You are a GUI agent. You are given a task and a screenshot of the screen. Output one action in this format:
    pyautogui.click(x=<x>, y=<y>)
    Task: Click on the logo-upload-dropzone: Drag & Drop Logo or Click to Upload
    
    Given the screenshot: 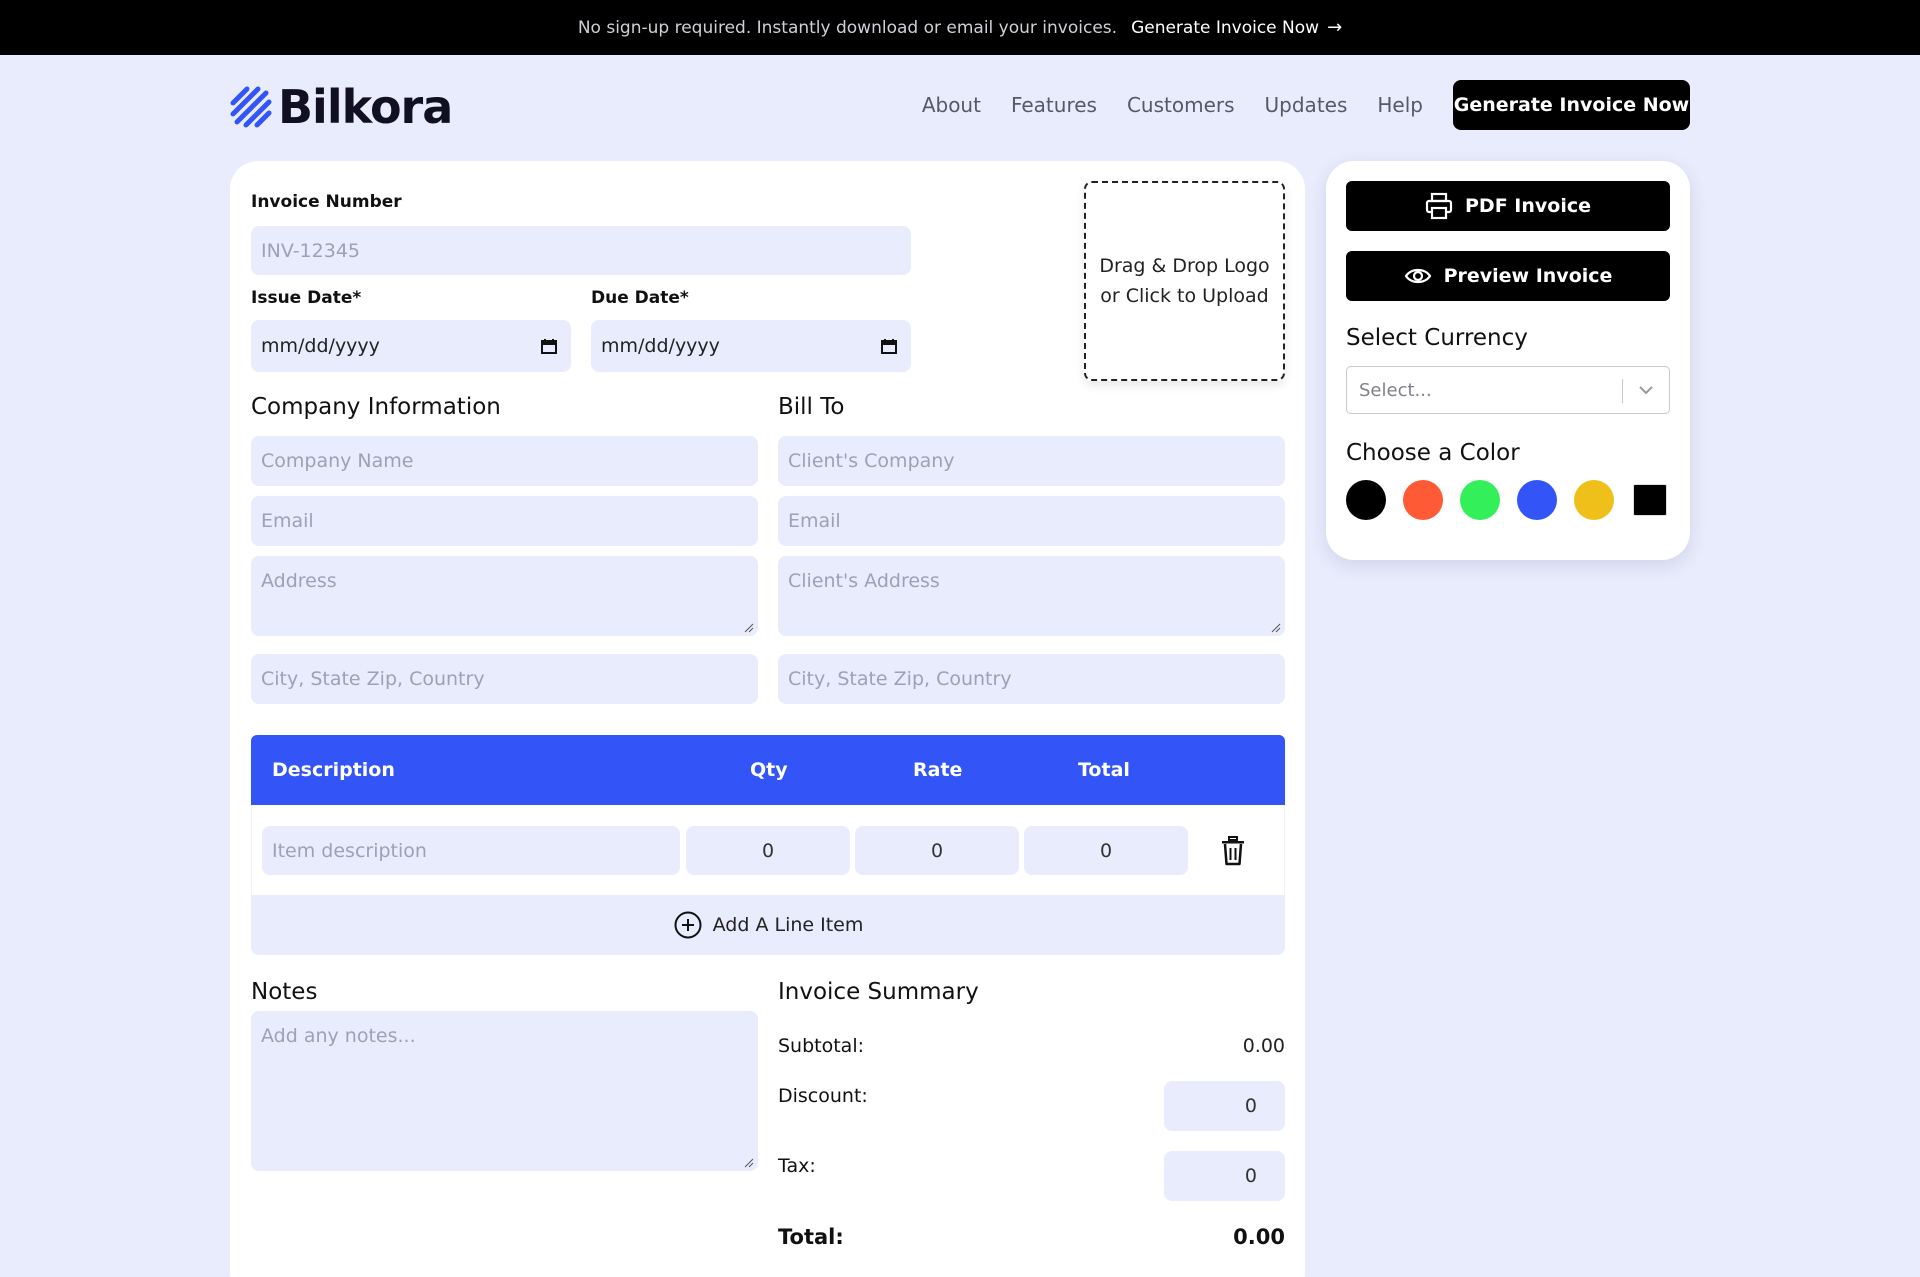 What is the action you would take?
    pyautogui.click(x=1184, y=281)
    